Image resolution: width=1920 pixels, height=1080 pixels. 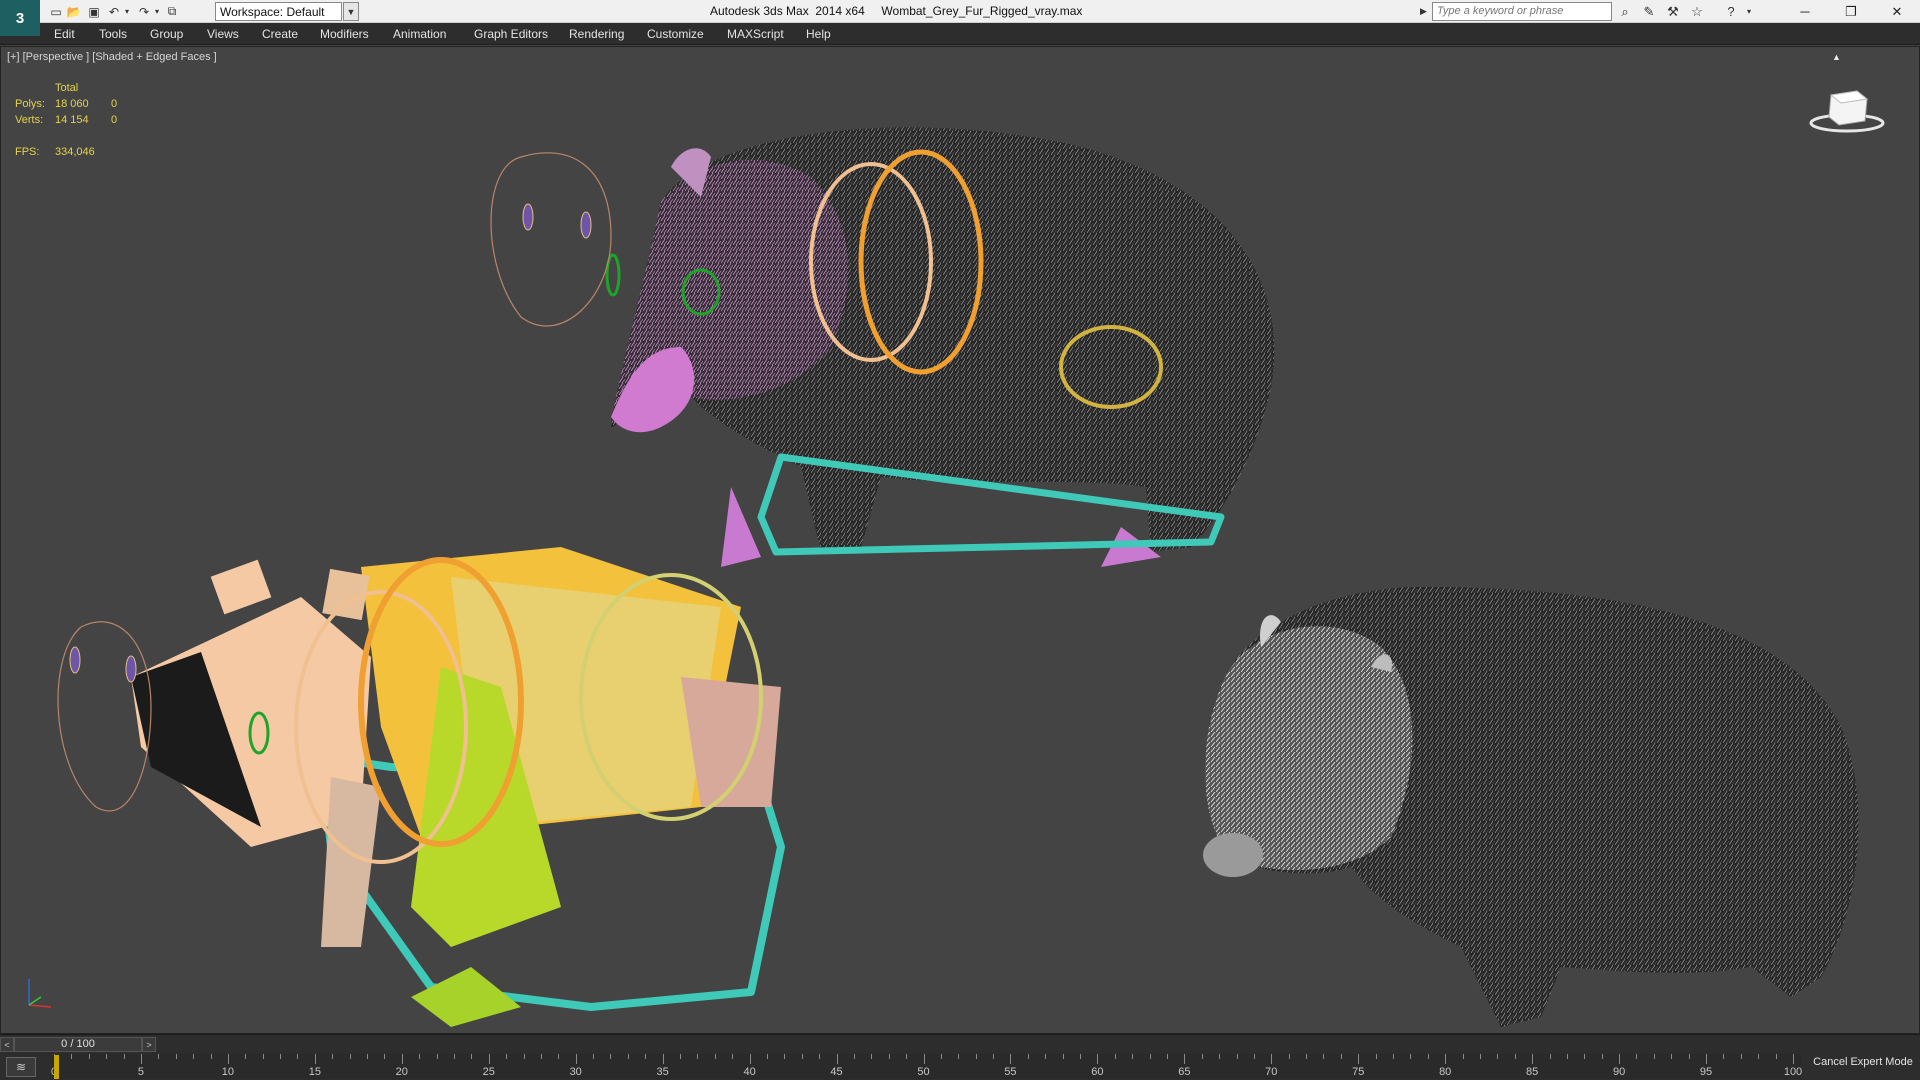 What do you see at coordinates (1805, 11) in the screenshot?
I see `minimize-icon: ─` at bounding box center [1805, 11].